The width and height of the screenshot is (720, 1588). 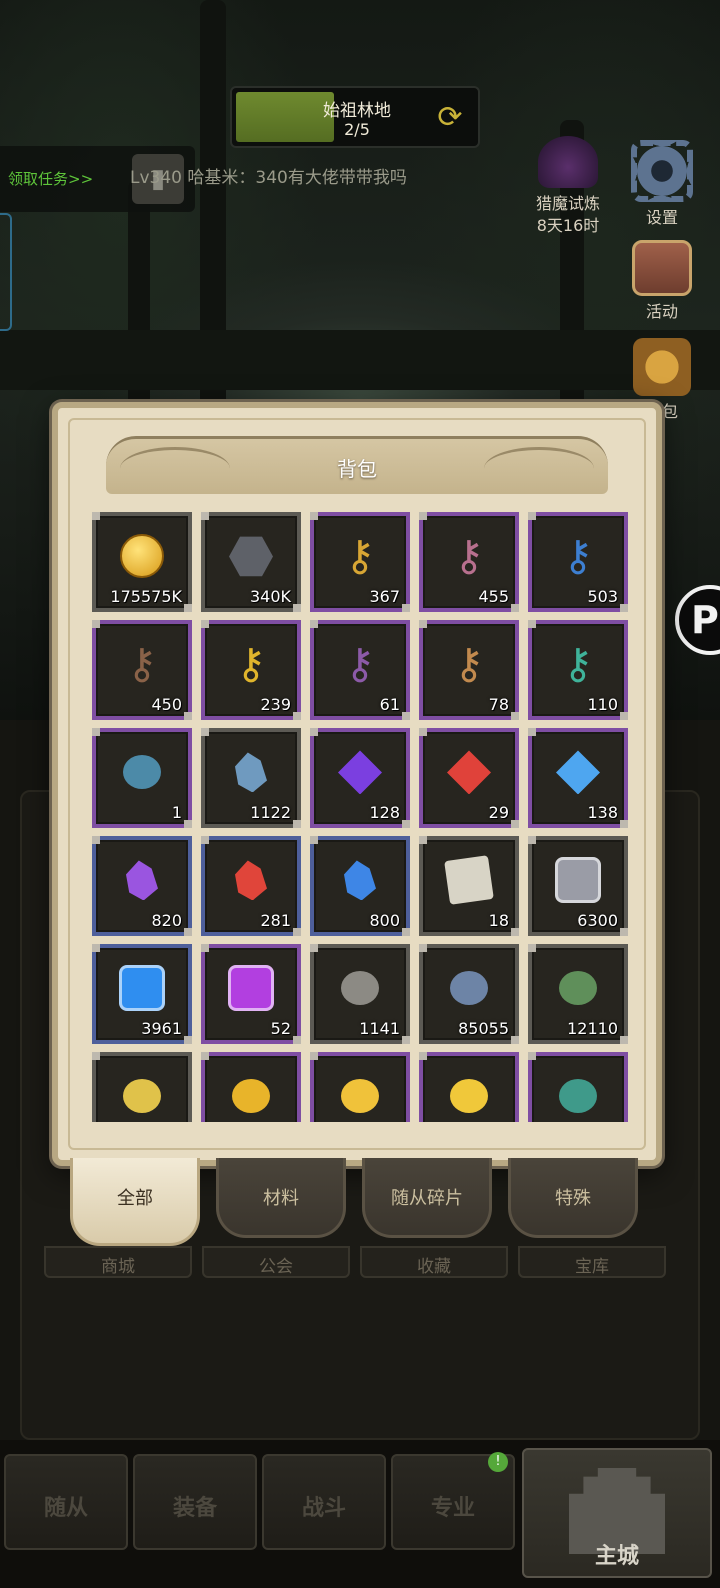 I want to click on item-quantity: 29, so click(x=498, y=812).